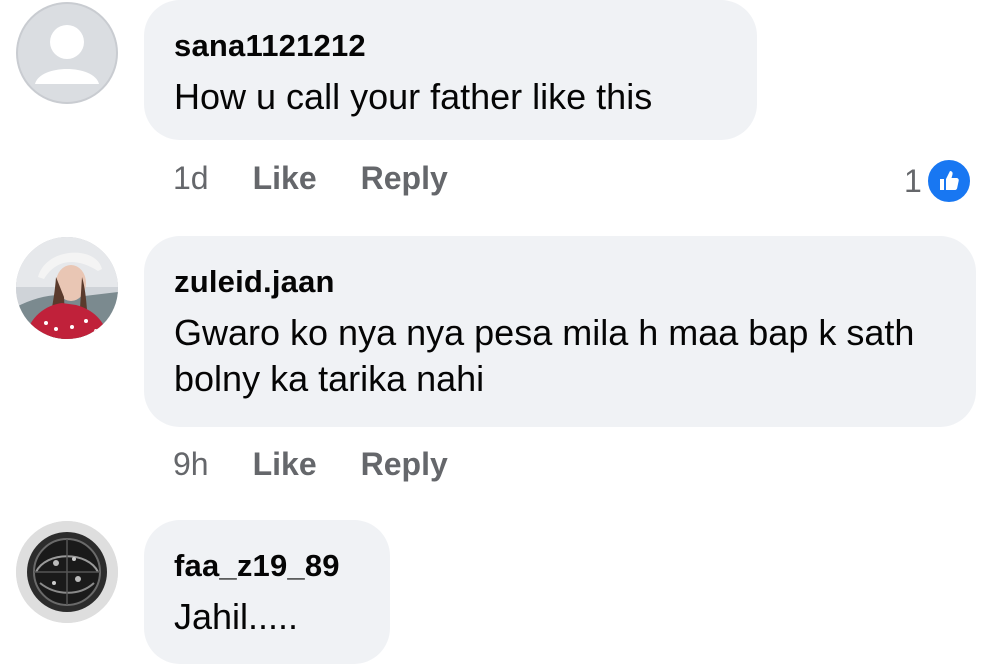  I want to click on reaction-summary: 1, so click(938, 181).